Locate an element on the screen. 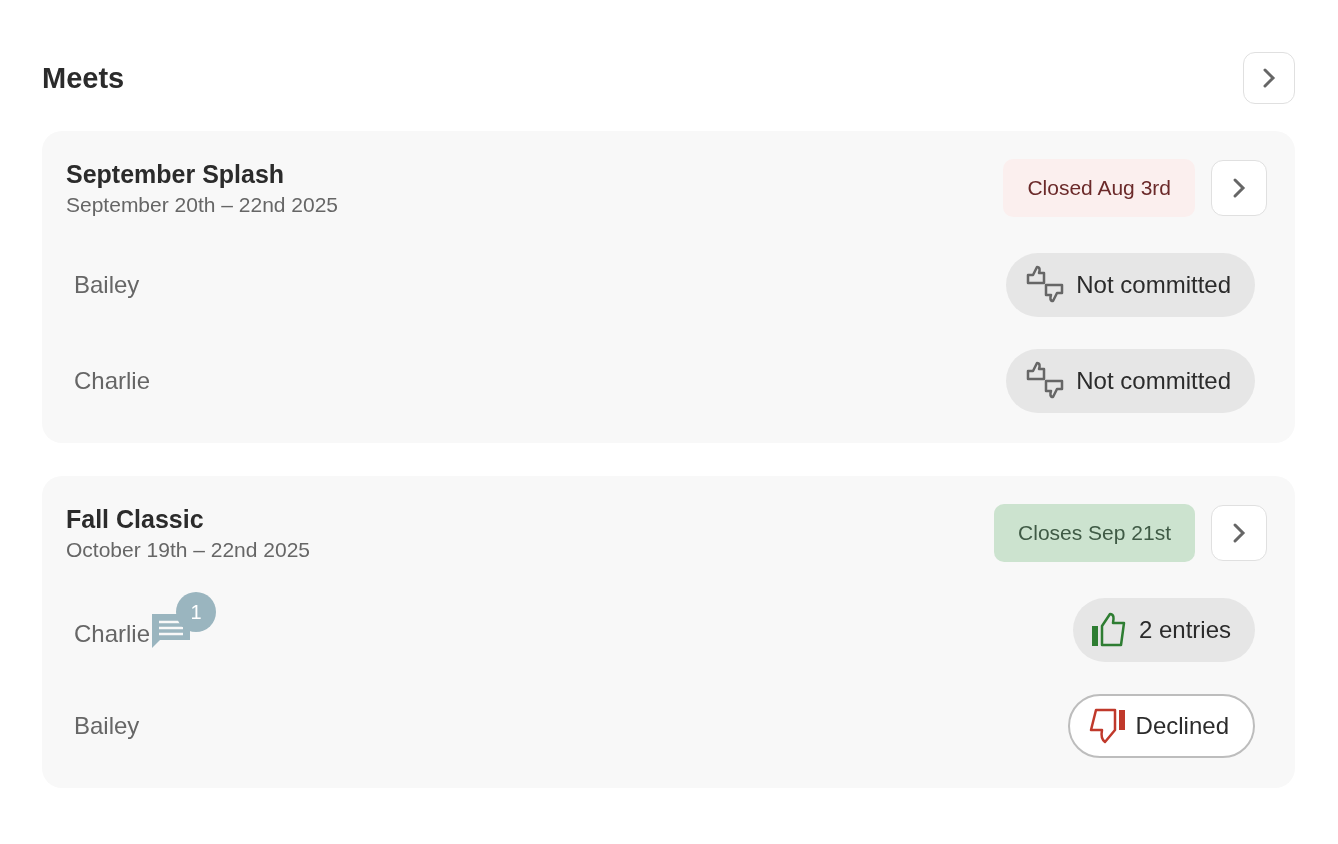 The height and width of the screenshot is (844, 1338). meet-name: Fall Classic is located at coordinates (135, 519).